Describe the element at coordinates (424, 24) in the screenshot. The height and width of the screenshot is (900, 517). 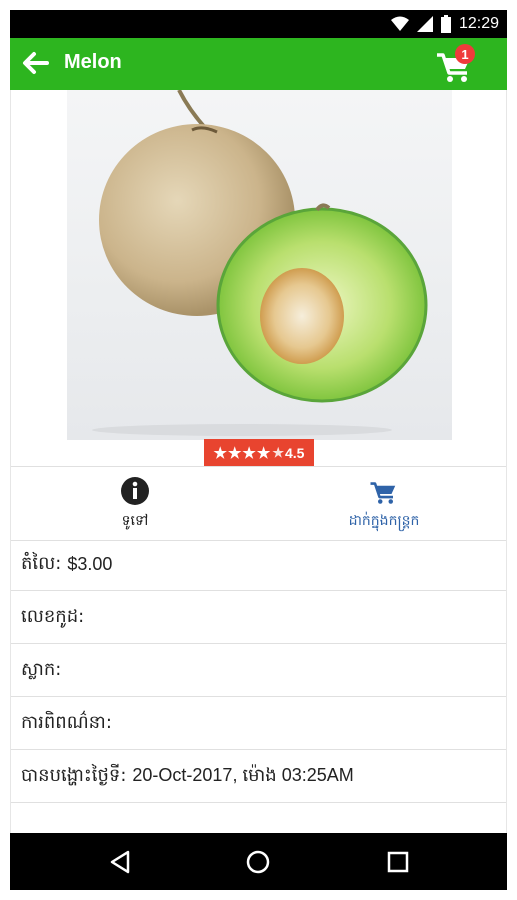
I see `signal-icon` at that location.